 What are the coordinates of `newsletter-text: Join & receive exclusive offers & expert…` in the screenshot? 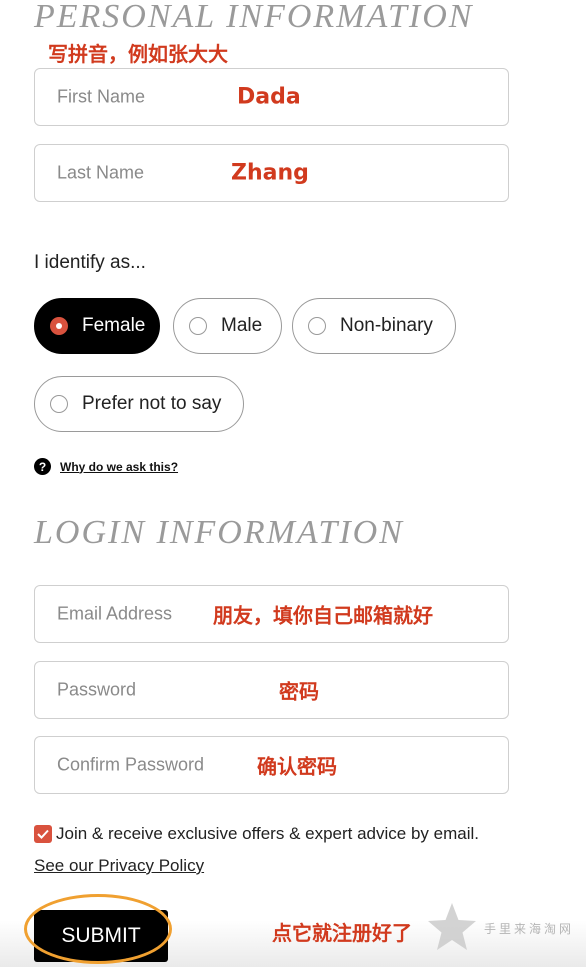 It's located at (267, 833).